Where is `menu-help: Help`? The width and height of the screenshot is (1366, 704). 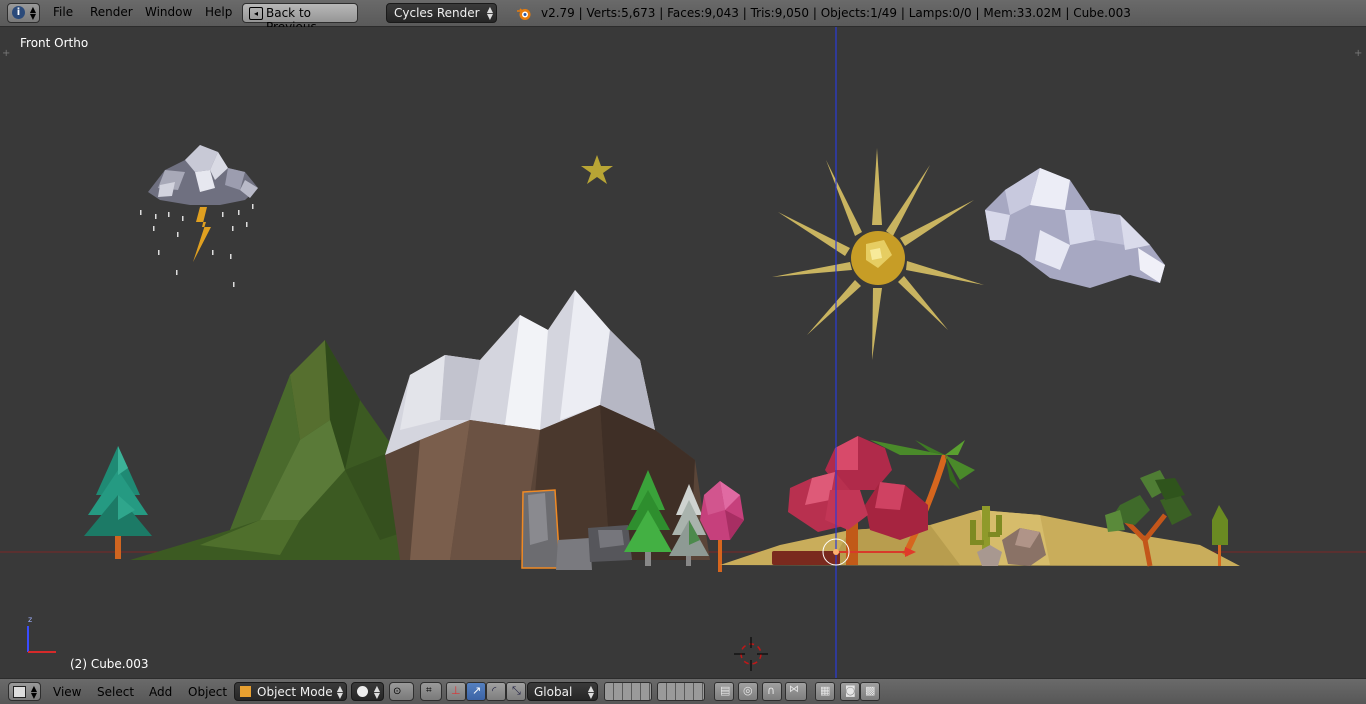
menu-help: Help is located at coordinates (218, 12).